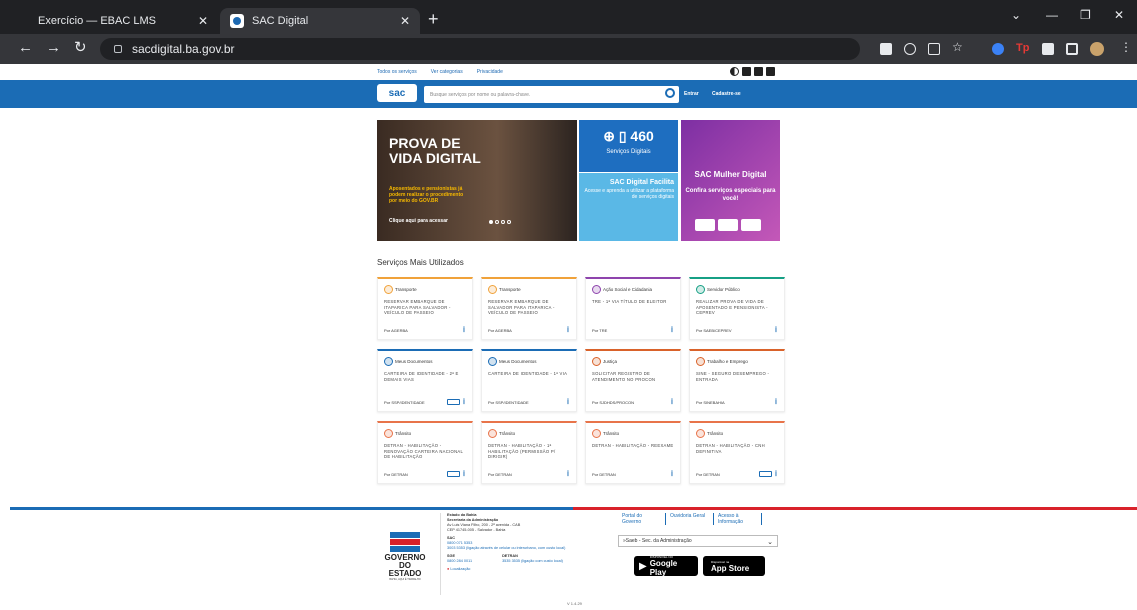  I want to click on link-privacy: Privacidade, so click(490, 72).